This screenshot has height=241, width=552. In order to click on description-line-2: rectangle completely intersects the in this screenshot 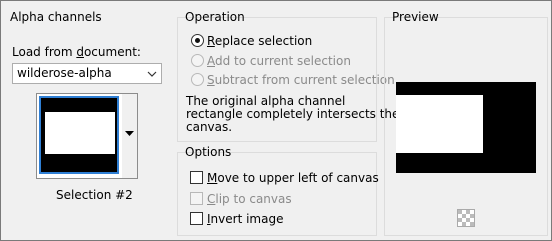, I will do `click(293, 114)`.